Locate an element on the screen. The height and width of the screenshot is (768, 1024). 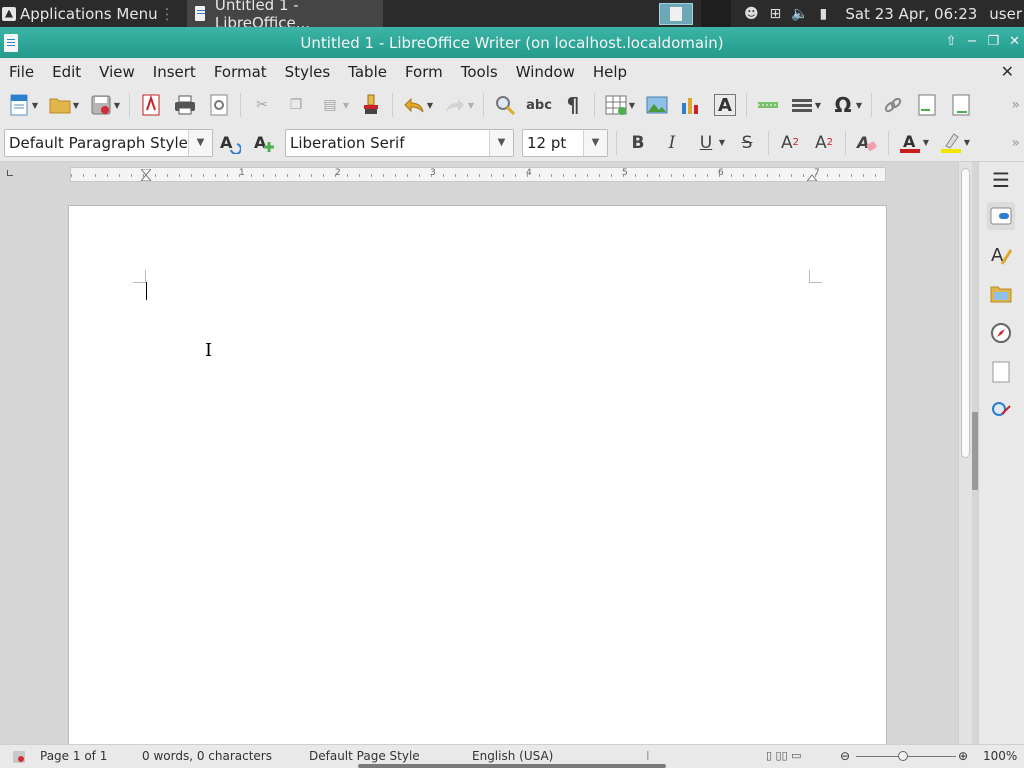
menu-view: View is located at coordinates (117, 72).